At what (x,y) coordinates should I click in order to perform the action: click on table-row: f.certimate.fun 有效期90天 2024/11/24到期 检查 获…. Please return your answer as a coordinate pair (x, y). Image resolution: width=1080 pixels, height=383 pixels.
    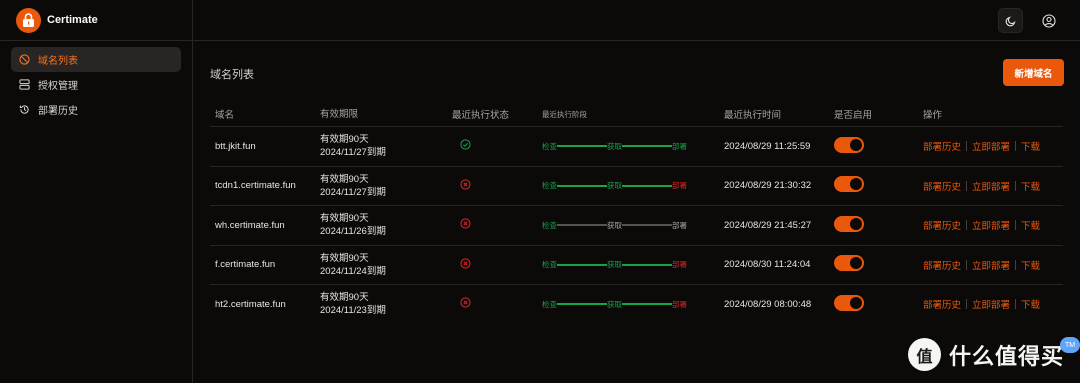
    Looking at the image, I should click on (636, 264).